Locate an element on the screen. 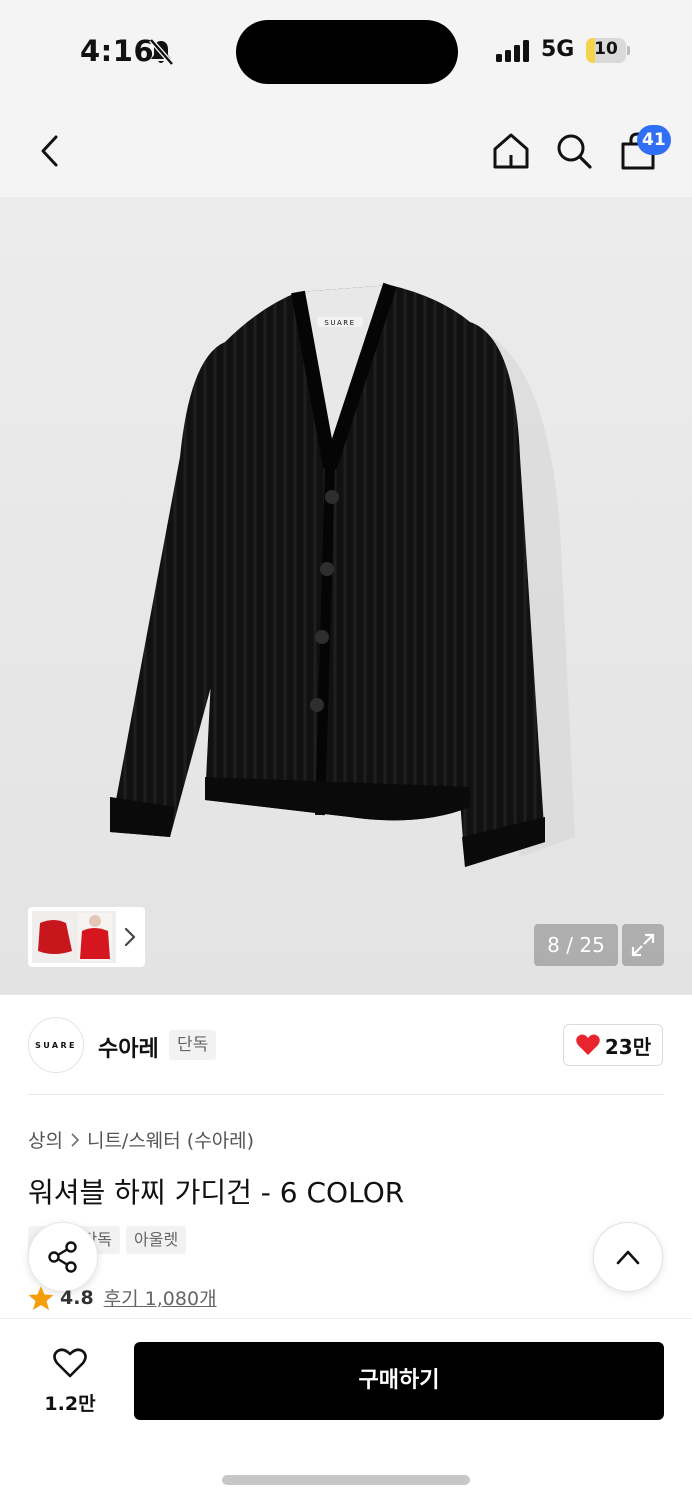  chevron-left-icon is located at coordinates (49, 151).